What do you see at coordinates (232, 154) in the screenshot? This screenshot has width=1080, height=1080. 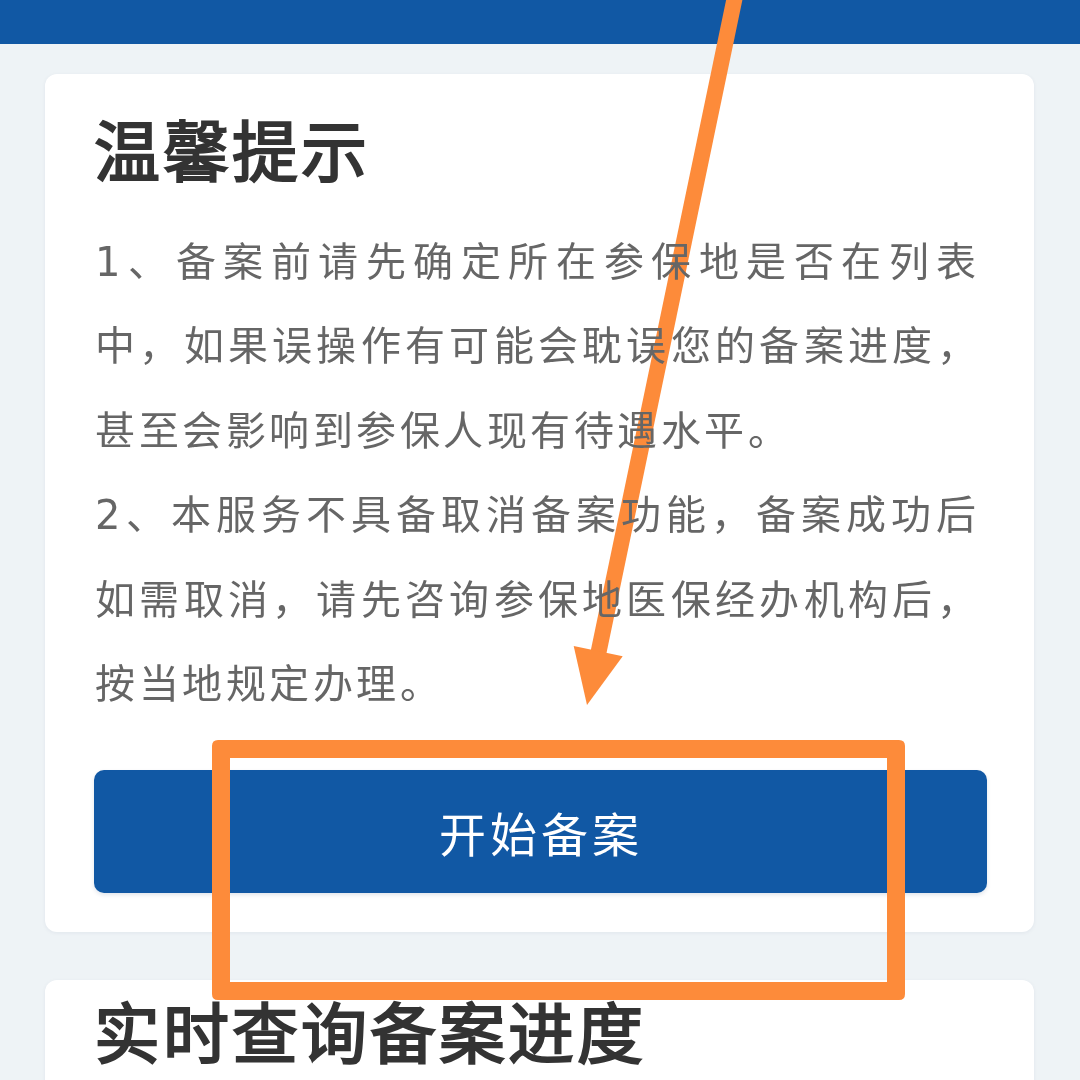 I see `card-title: 温馨提示` at bounding box center [232, 154].